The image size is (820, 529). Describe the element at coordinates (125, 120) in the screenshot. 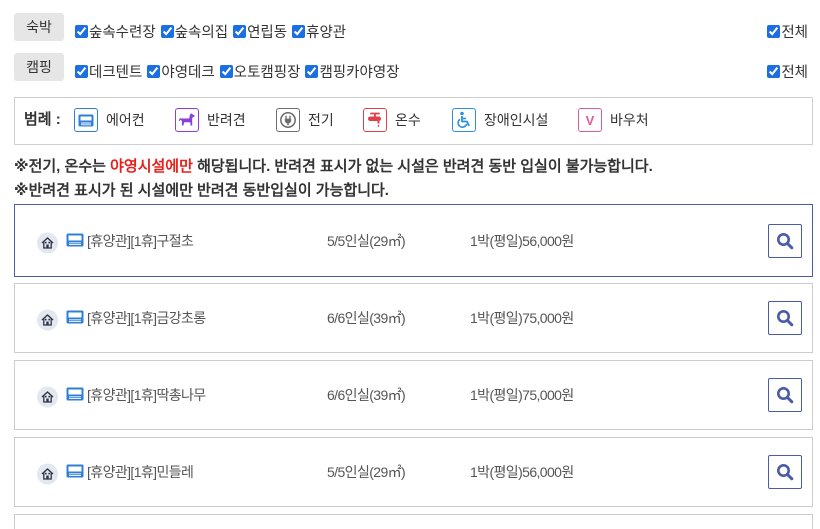

I see `legend-label: 에어컨` at that location.